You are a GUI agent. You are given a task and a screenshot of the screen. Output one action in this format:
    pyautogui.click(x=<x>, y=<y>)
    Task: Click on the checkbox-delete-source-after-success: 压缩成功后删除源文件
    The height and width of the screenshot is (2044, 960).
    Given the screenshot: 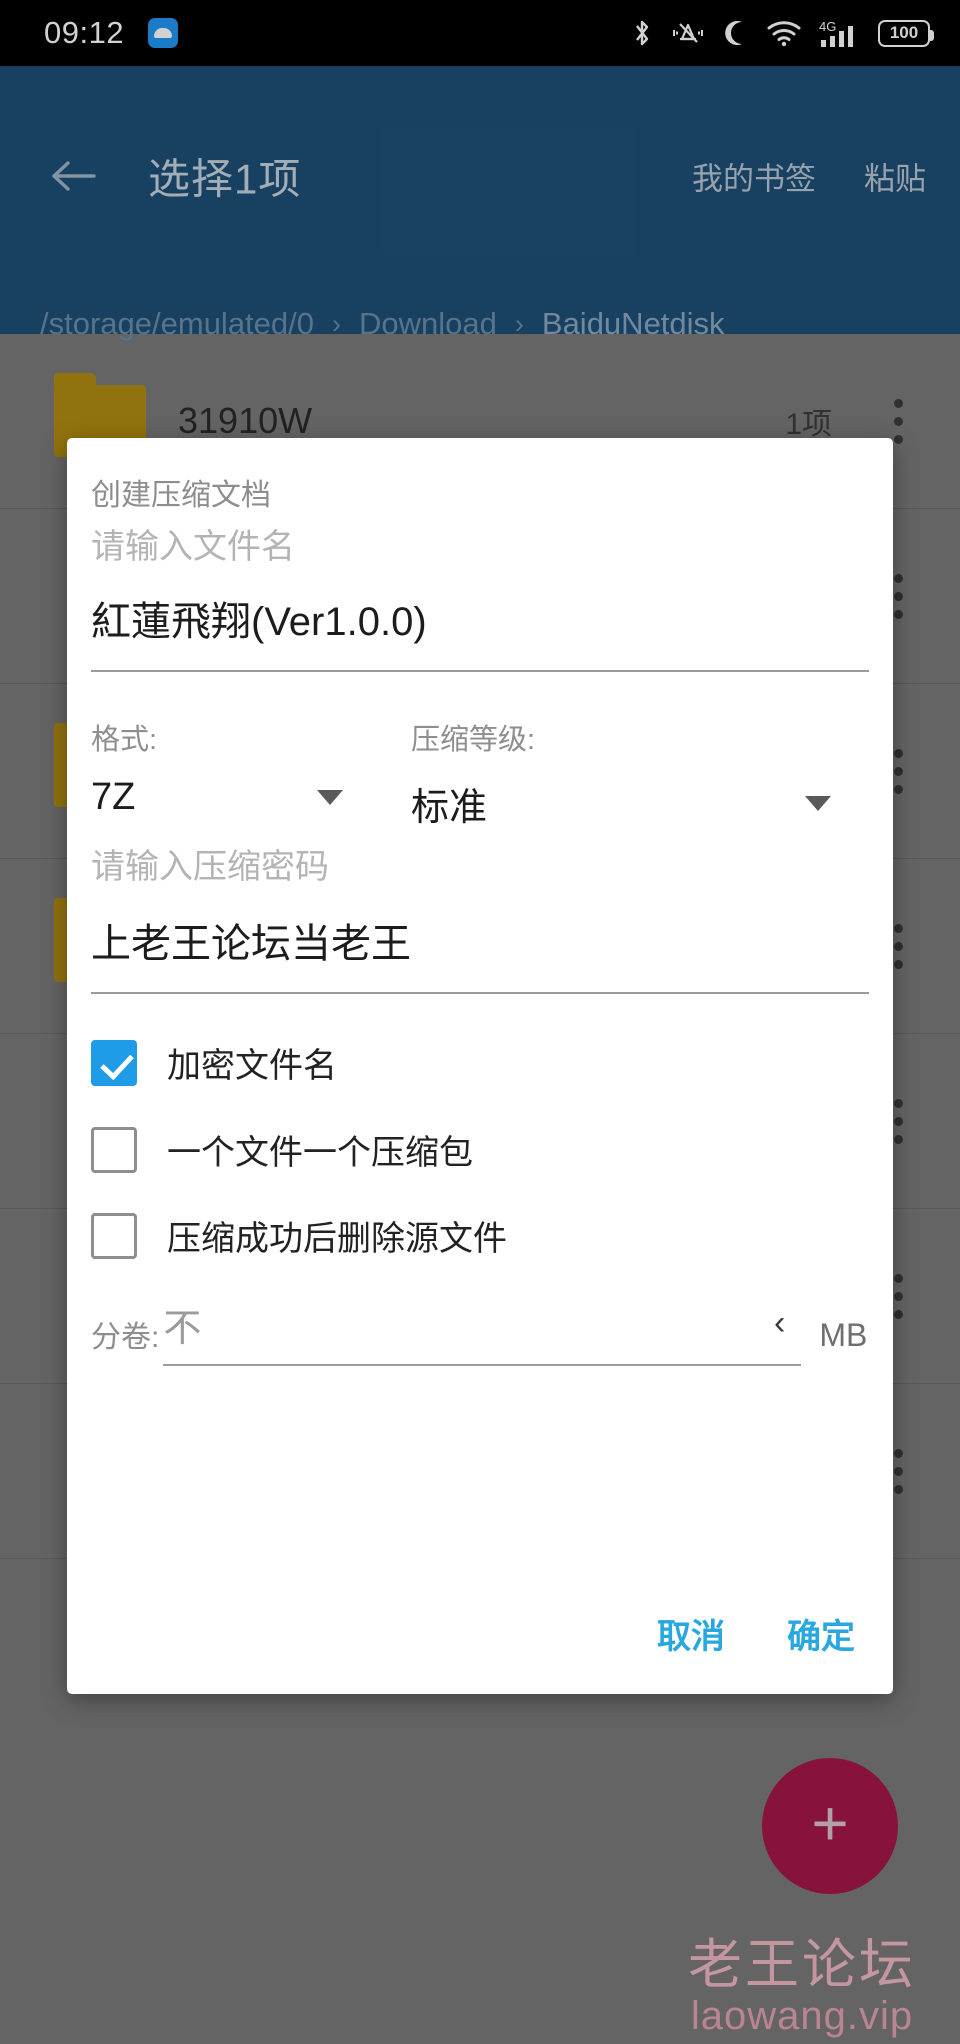 What is the action you would take?
    pyautogui.click(x=299, y=1235)
    